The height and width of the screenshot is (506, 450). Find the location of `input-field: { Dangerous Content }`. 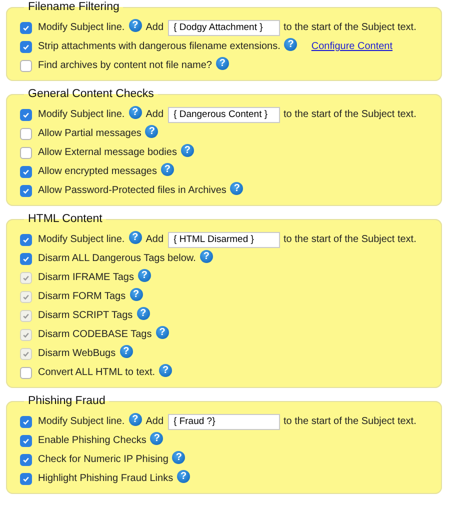

input-field: { Dangerous Content } is located at coordinates (224, 114).